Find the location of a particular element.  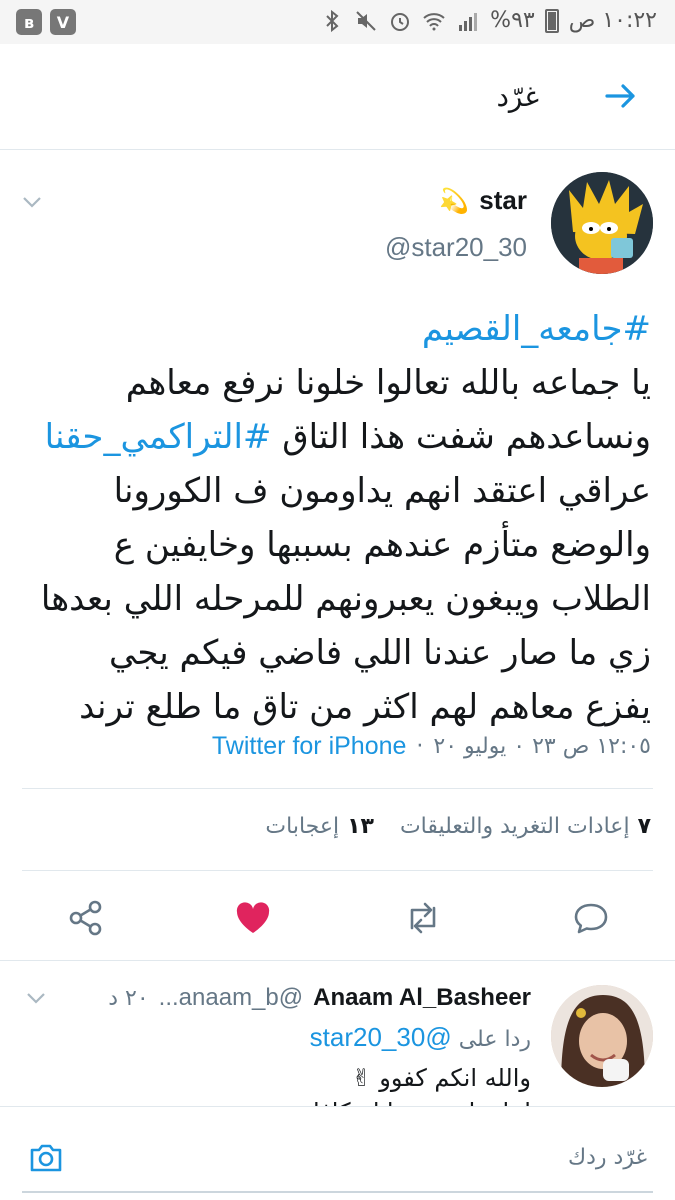

tweet-line: يا جماعه بالله تعالوا خلونا نرفع معاهم is located at coordinates (388, 383).